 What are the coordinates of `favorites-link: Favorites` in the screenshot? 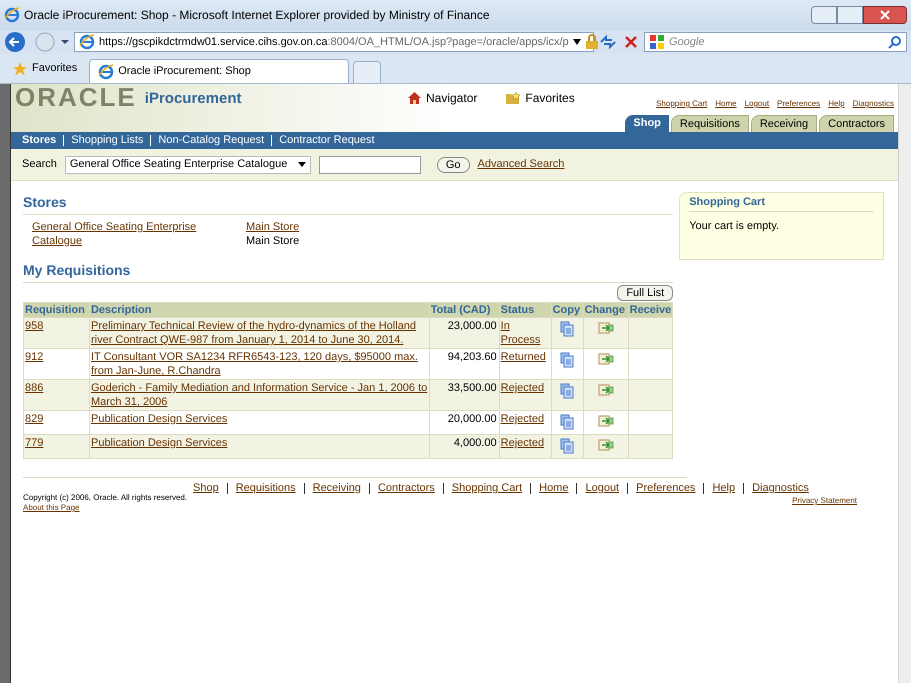 It's located at (540, 98).